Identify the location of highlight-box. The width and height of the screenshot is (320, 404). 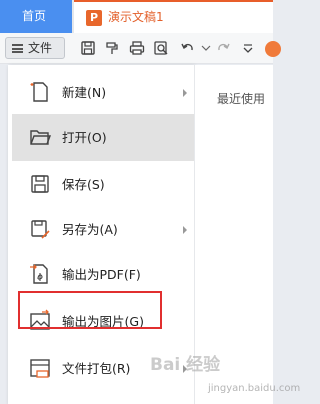
(90, 310).